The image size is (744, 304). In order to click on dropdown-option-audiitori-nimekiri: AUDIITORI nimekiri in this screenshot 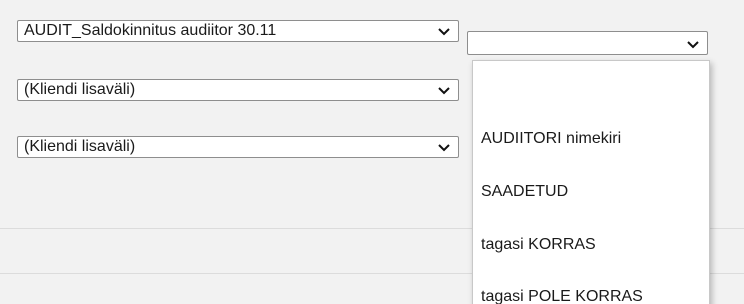, I will do `click(551, 139)`.